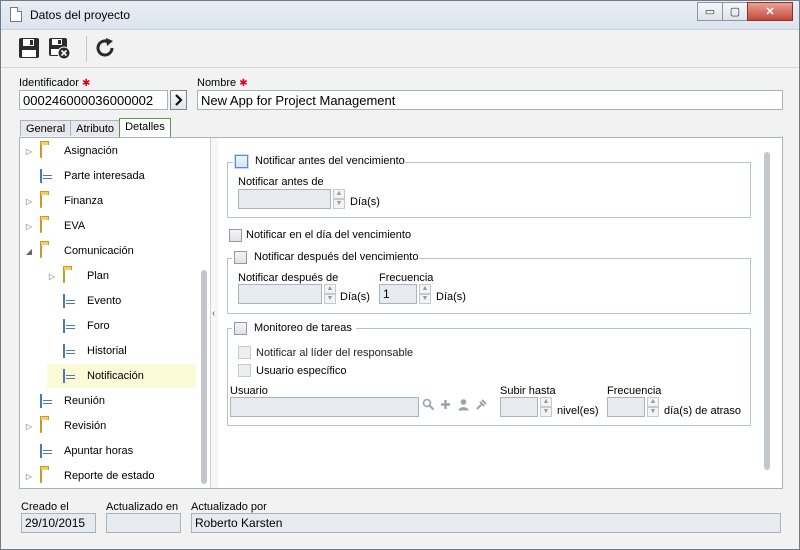 This screenshot has height=550, width=800. Describe the element at coordinates (117, 451) in the screenshot. I see `tree-item-apuntar-horas: Apuntar horas` at that location.